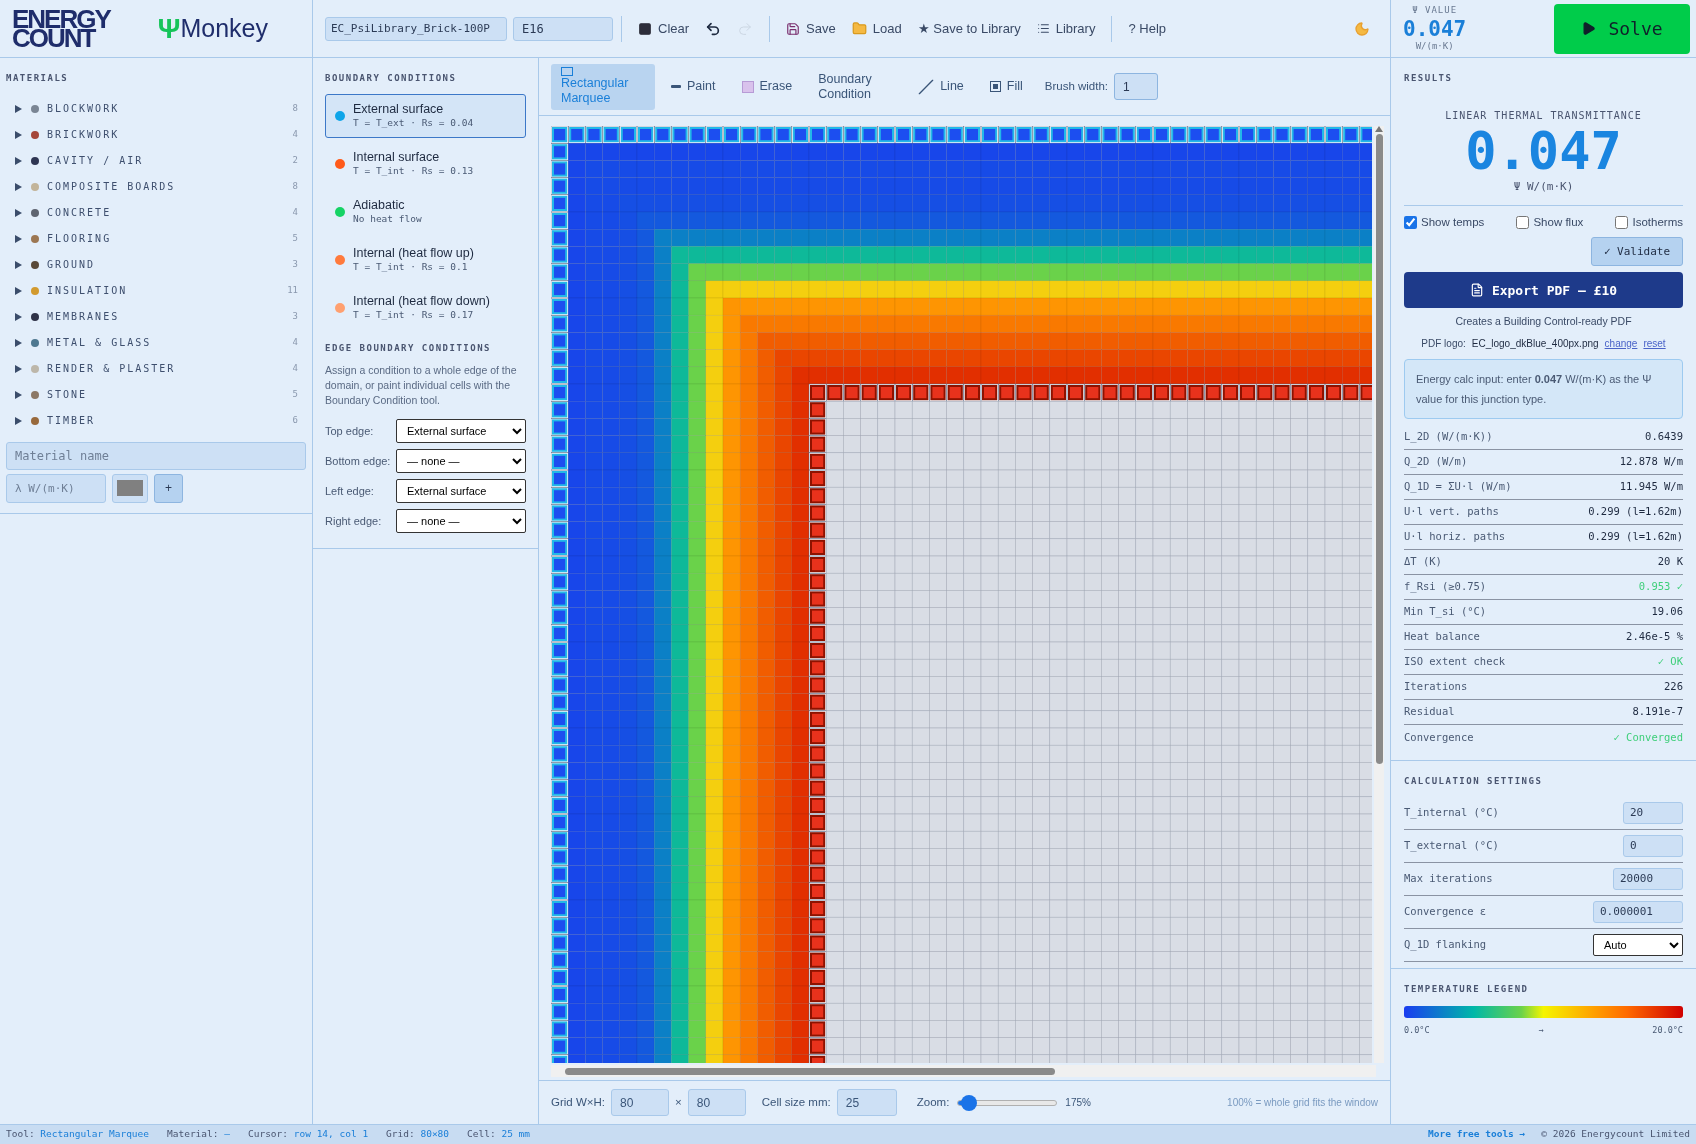 This screenshot has height=1144, width=1696. I want to click on junction-field: E16, so click(563, 28).